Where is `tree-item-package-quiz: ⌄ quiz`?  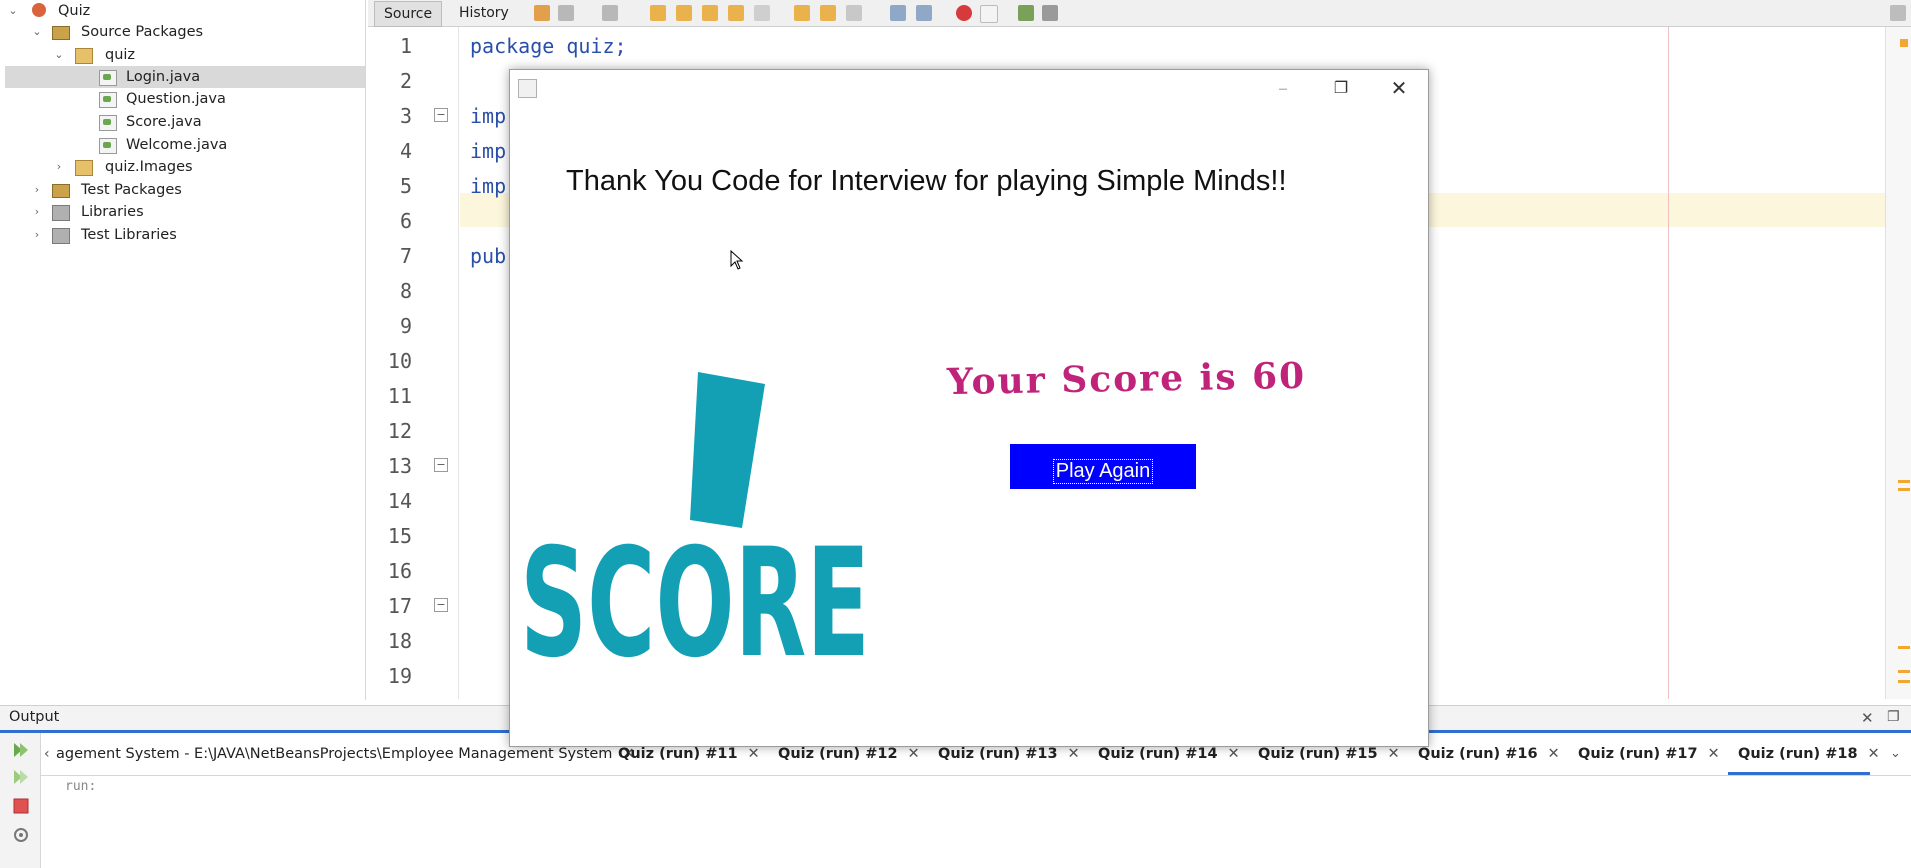 tree-item-package-quiz: ⌄ quiz is located at coordinates (182, 55).